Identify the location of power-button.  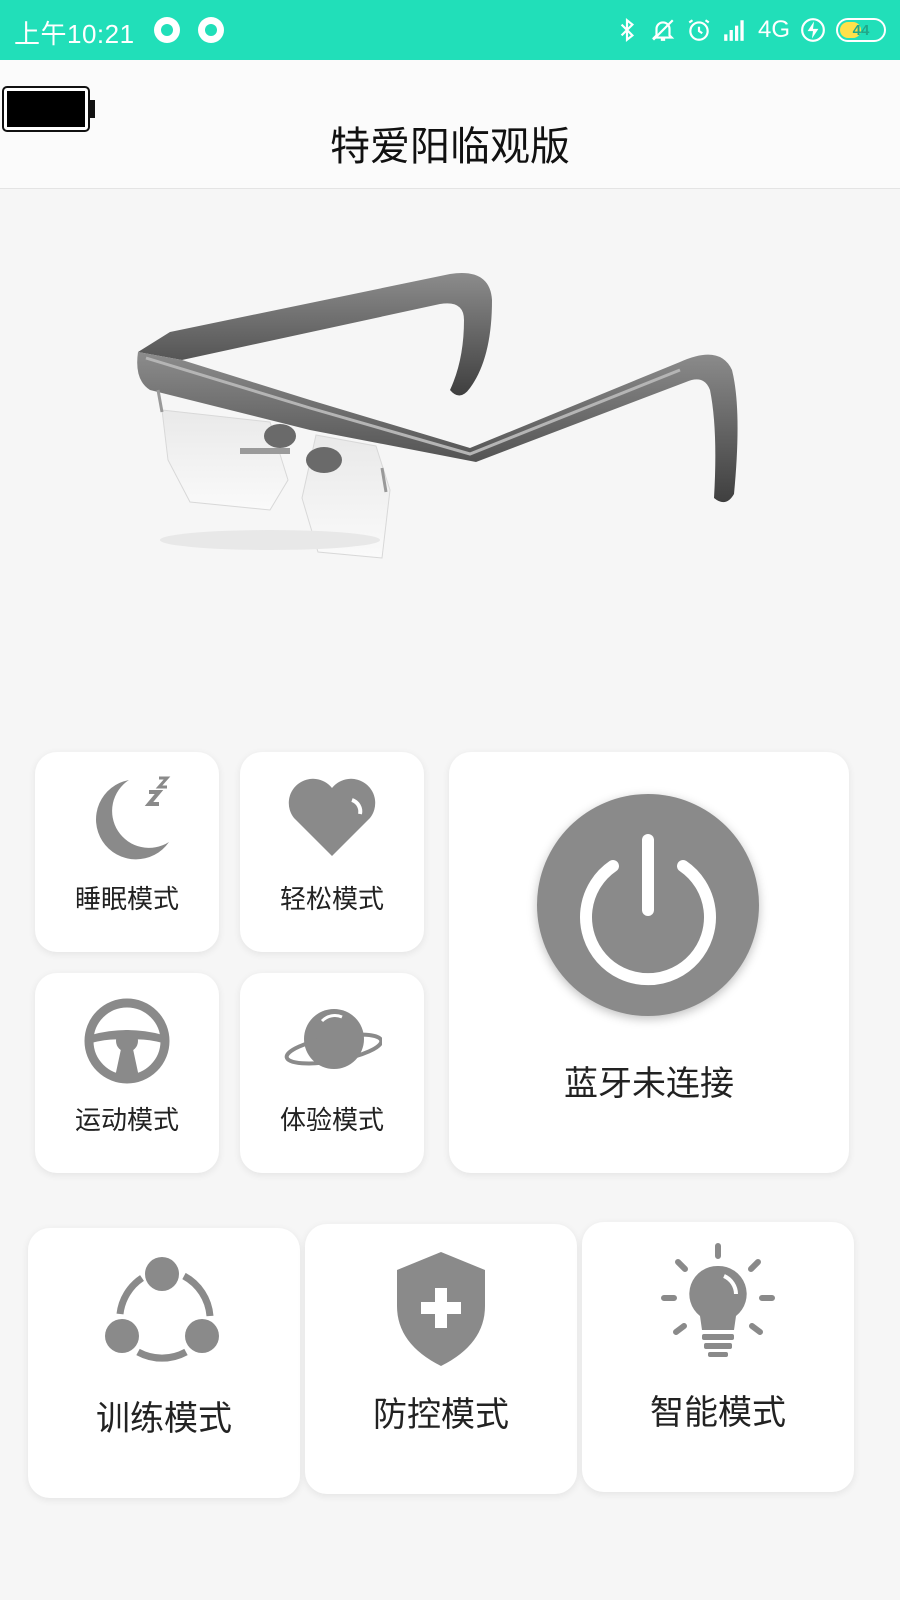
(648, 905).